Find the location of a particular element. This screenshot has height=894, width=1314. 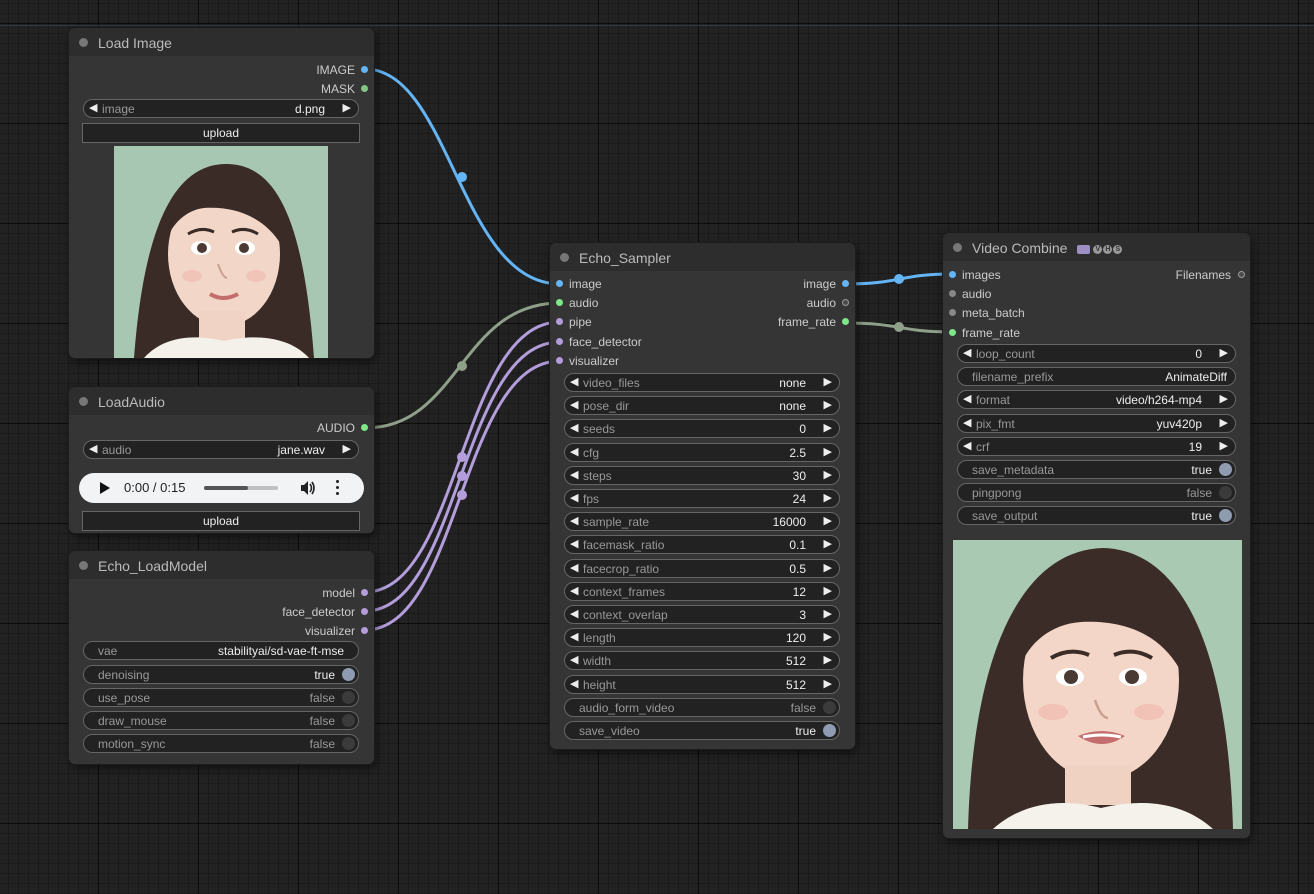

pose-dir-widget: ◀ pose_dir none ▶ is located at coordinates (702, 406).